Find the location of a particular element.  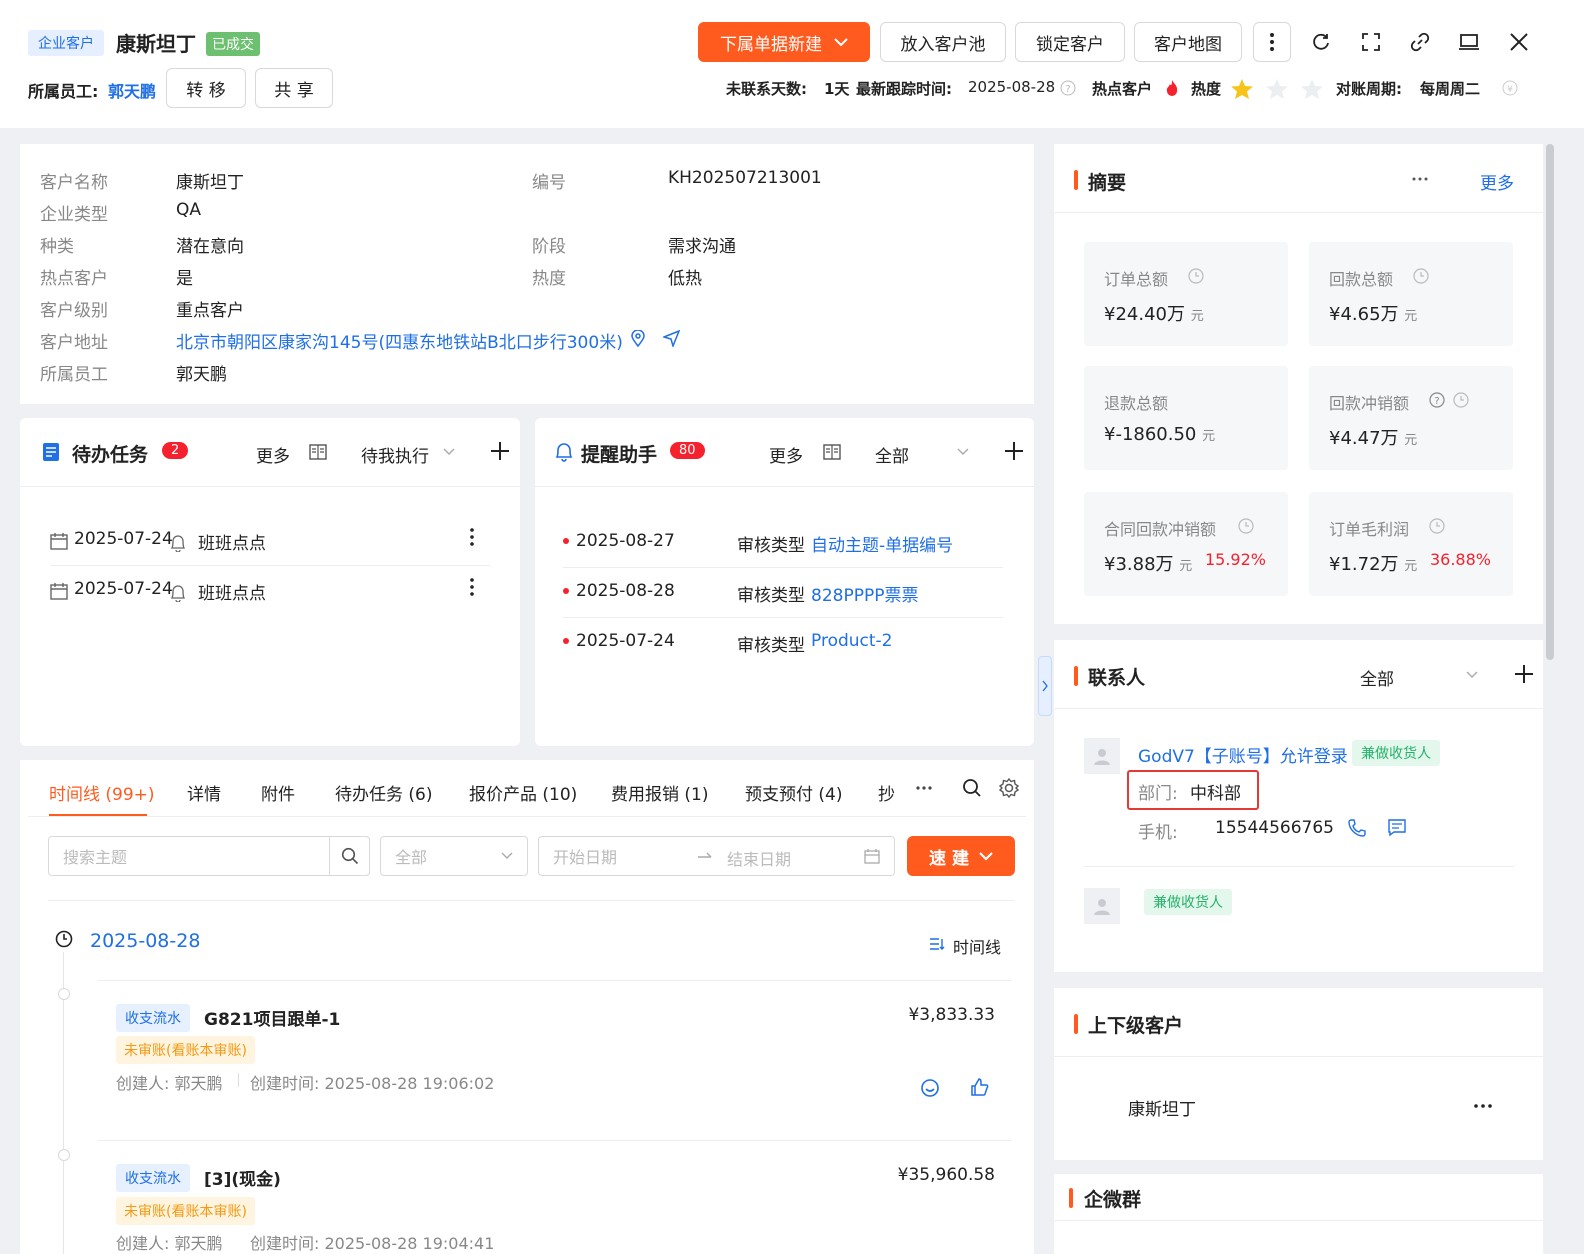

category-select: 全部 is located at coordinates (454, 856).